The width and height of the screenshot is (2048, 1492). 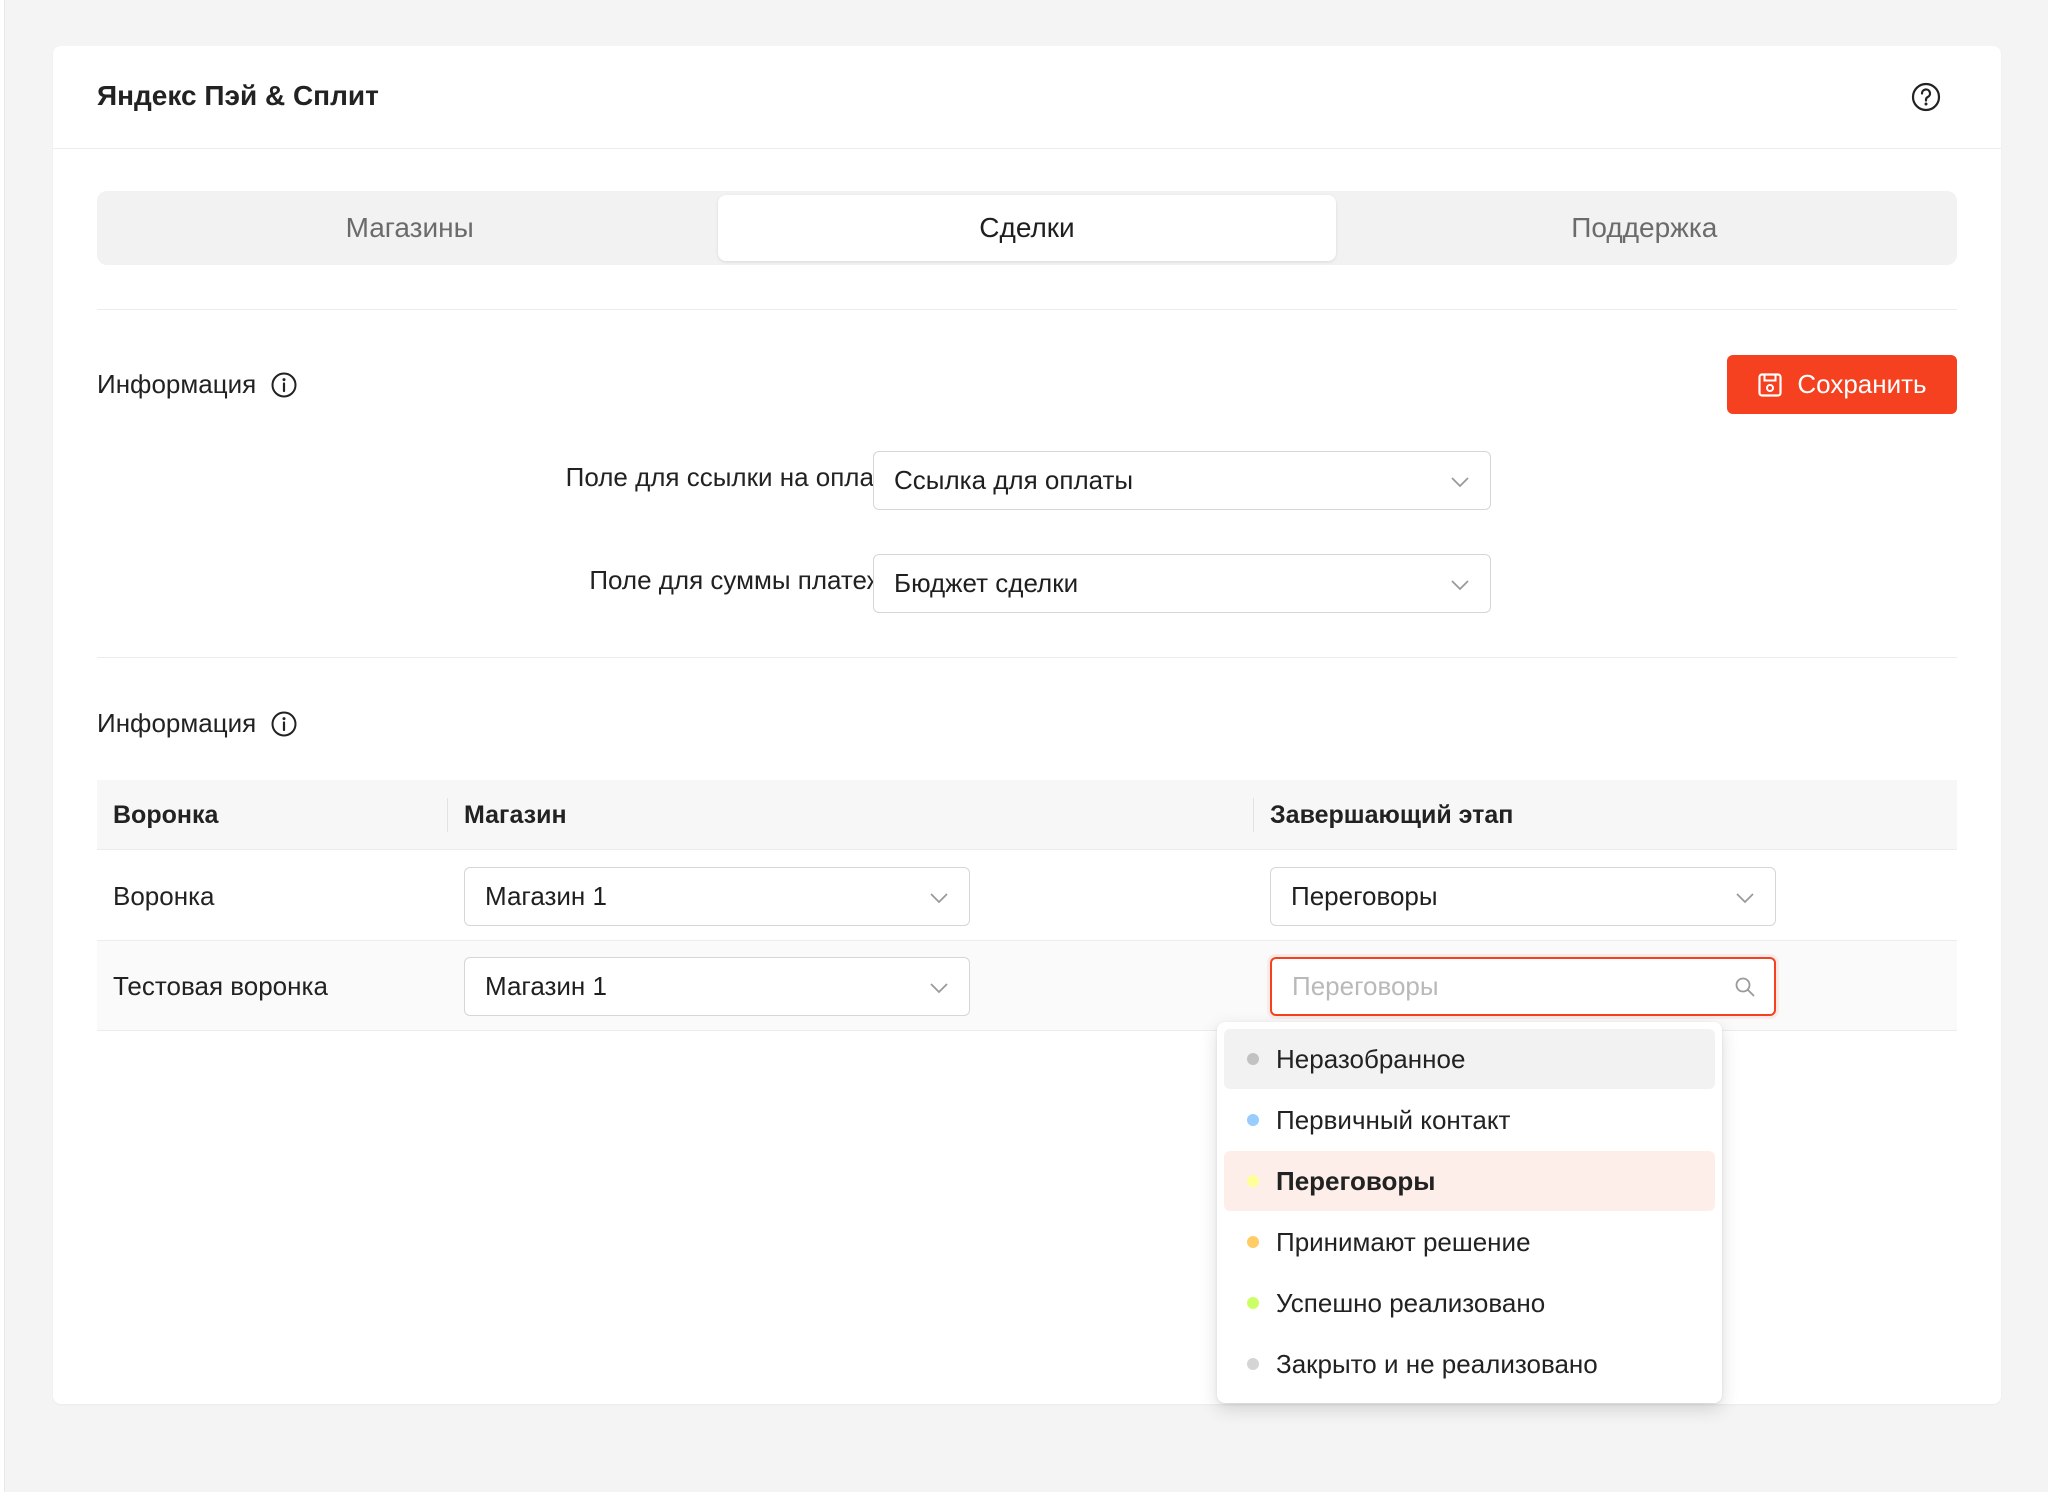 What do you see at coordinates (1469, 1181) in the screenshot?
I see `dropdown-option: Переговоры` at bounding box center [1469, 1181].